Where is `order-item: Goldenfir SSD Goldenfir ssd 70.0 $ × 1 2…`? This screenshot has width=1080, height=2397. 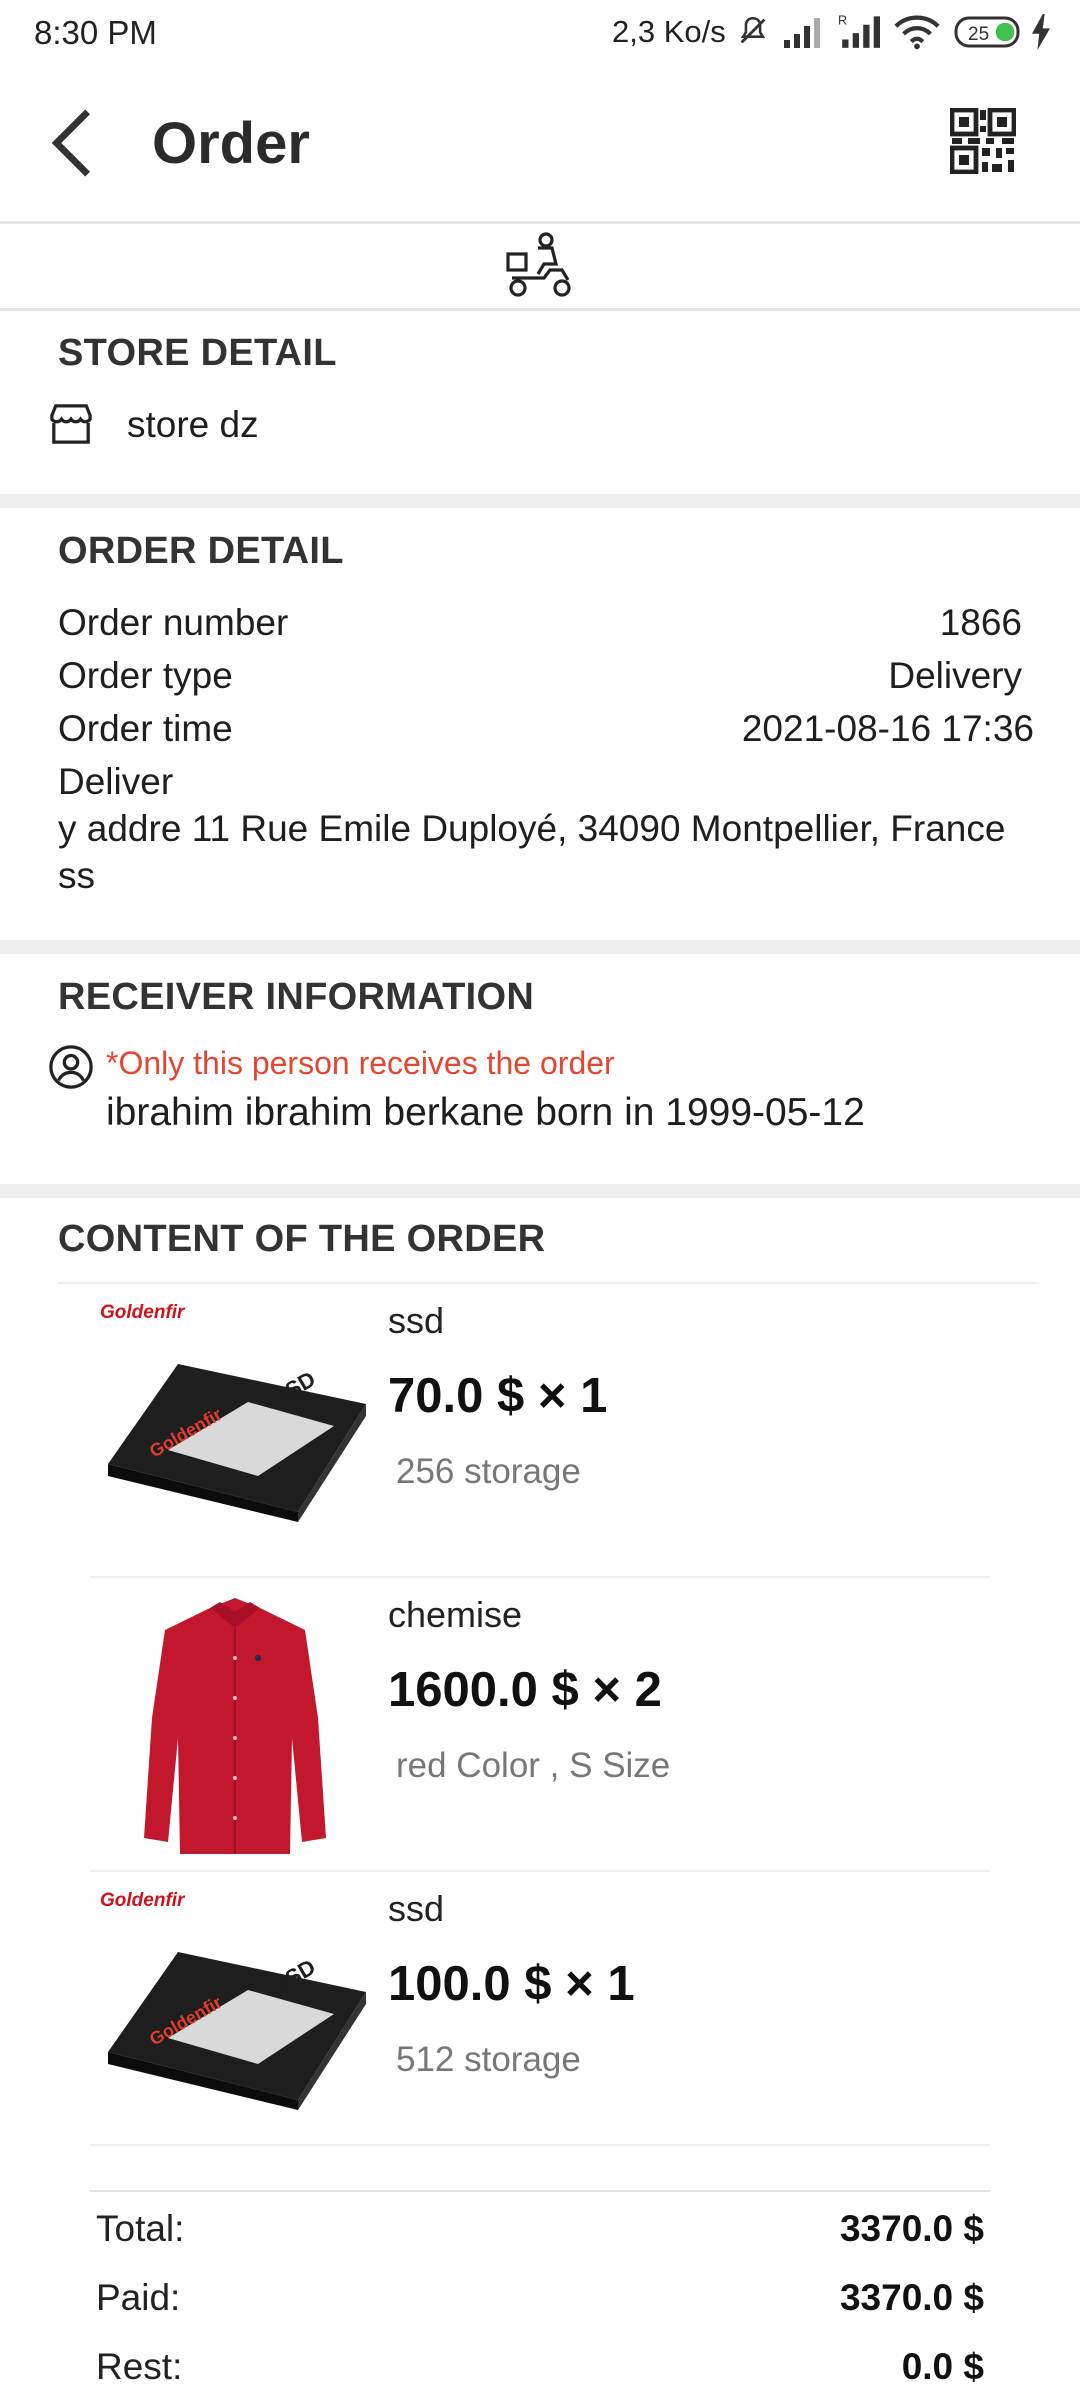
order-item: Goldenfir SSD Goldenfir ssd 70.0 $ × 1 2… is located at coordinates (540, 1430).